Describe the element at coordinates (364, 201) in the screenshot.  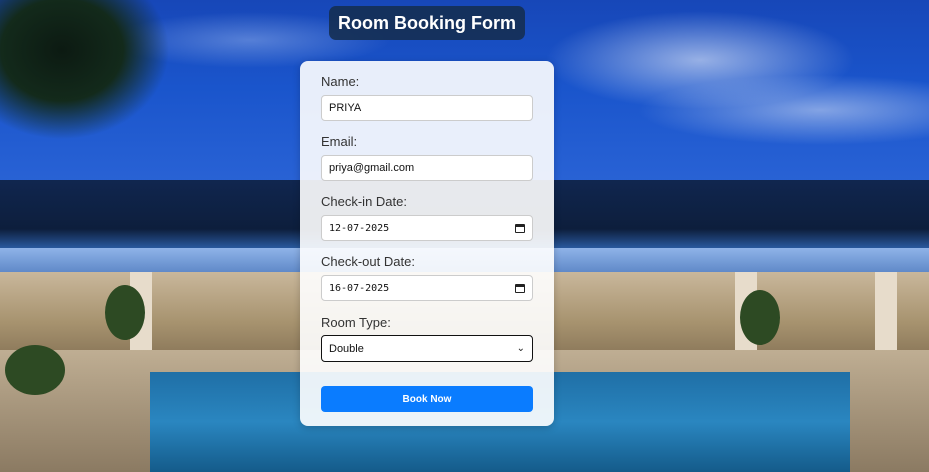
I see `checkin-label: Check-in Date:` at that location.